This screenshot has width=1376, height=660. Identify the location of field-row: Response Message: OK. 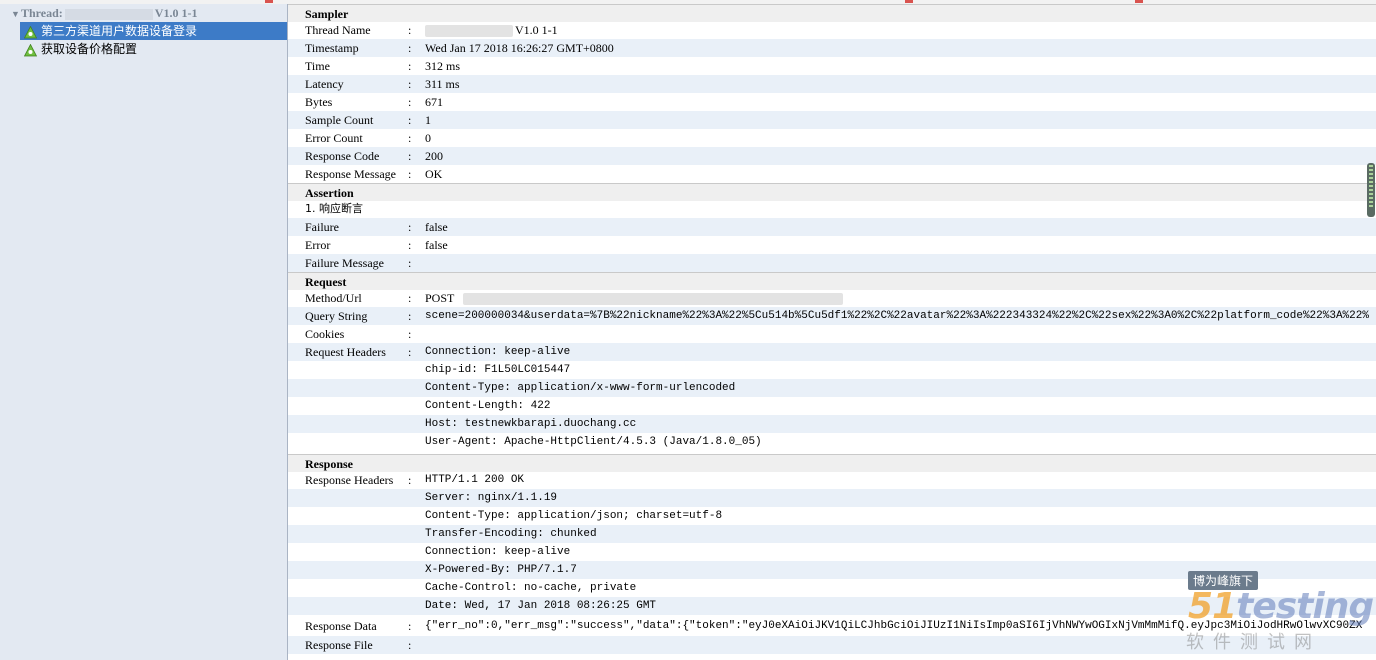
(832, 174).